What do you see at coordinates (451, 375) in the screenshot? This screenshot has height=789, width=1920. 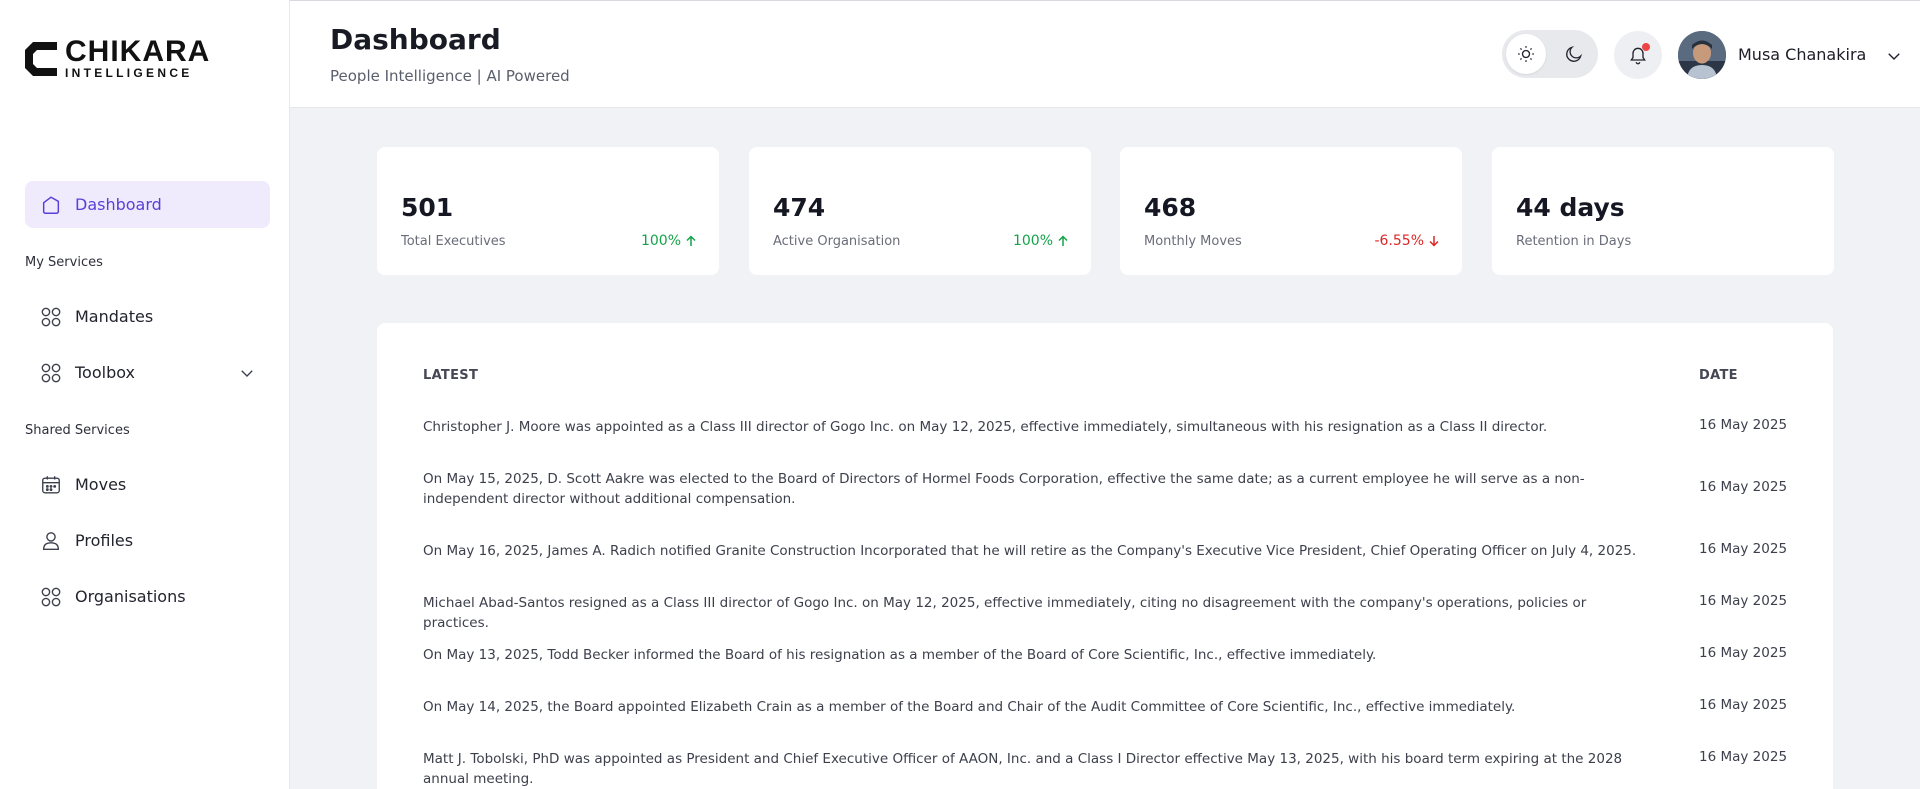 I see `column-header-latest: LATEST` at bounding box center [451, 375].